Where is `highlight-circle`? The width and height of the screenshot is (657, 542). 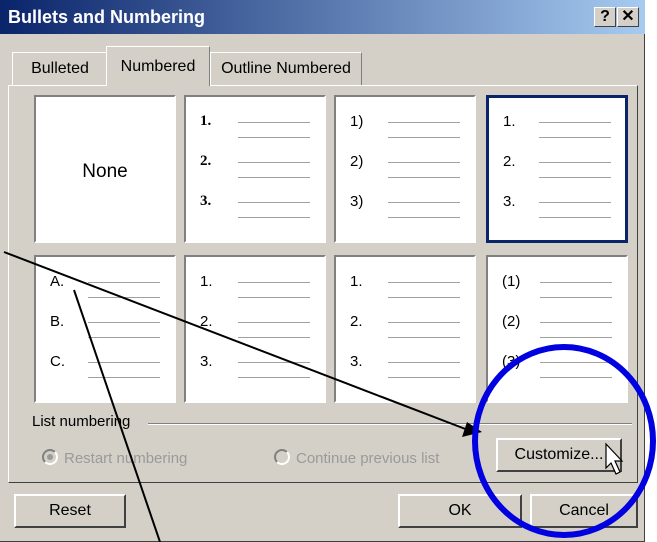
highlight-circle is located at coordinates (564, 441).